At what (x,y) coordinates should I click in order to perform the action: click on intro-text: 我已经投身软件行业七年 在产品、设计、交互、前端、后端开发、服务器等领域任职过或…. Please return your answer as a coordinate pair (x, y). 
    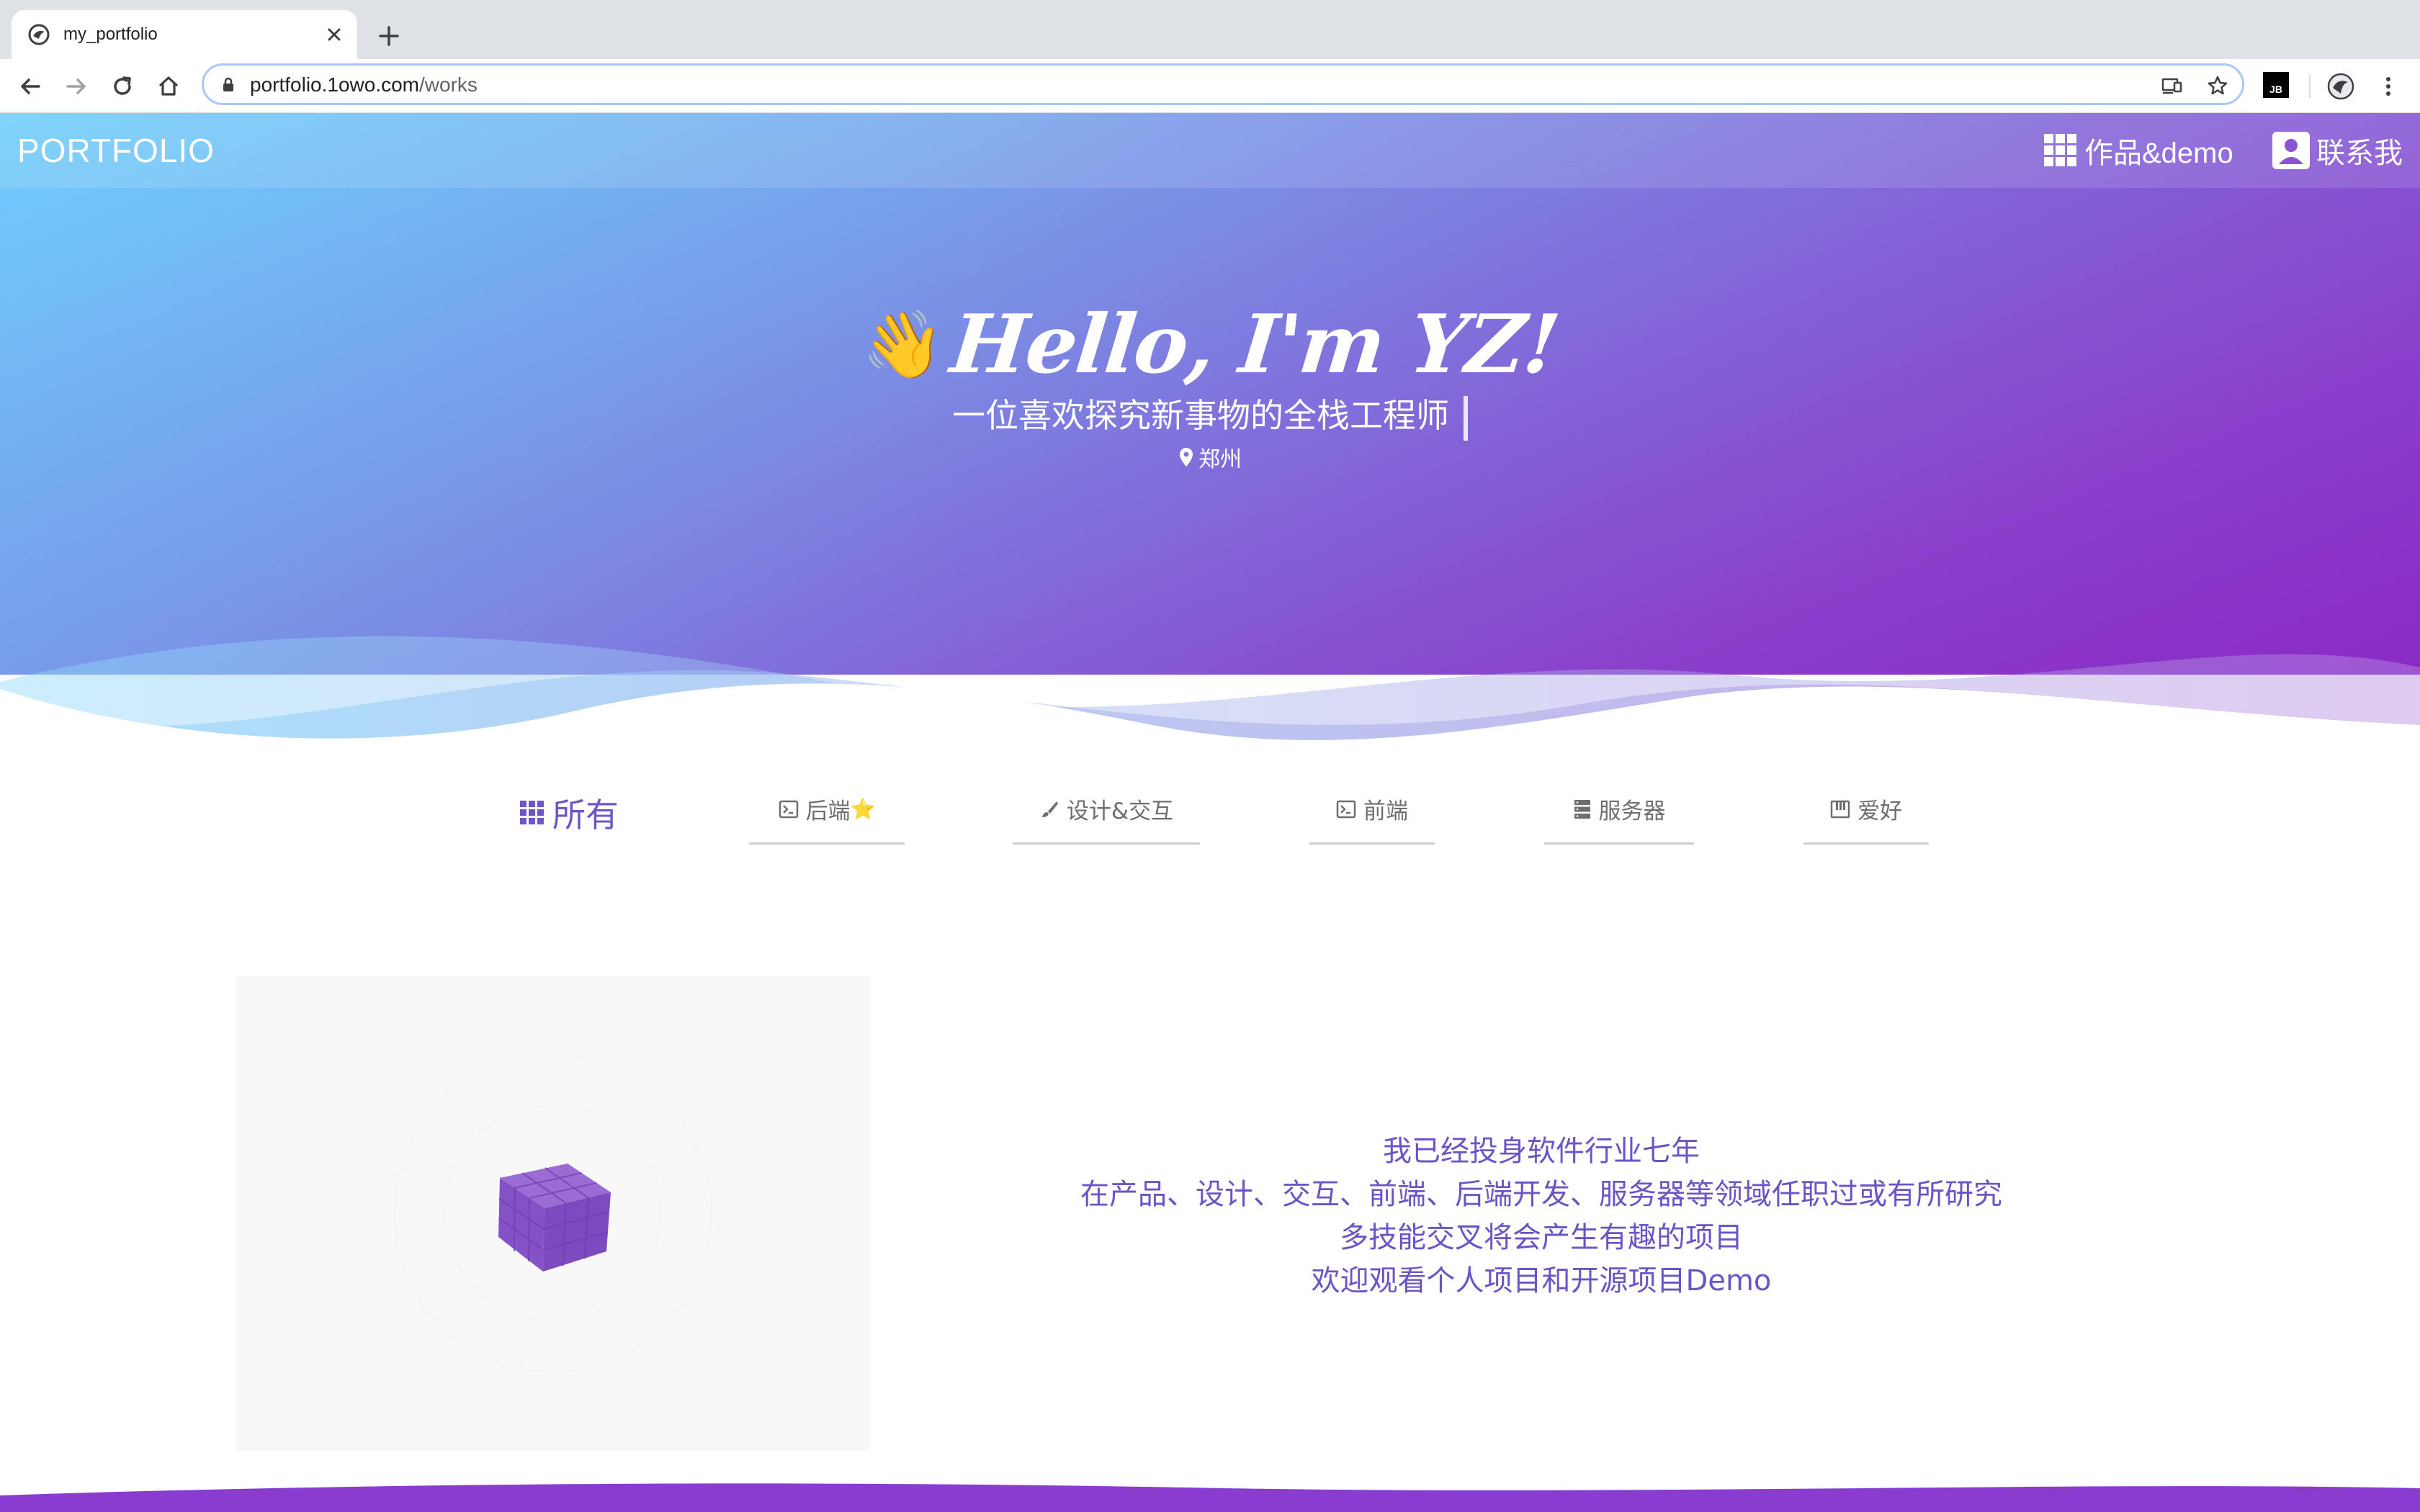
    Looking at the image, I should click on (1541, 1216).